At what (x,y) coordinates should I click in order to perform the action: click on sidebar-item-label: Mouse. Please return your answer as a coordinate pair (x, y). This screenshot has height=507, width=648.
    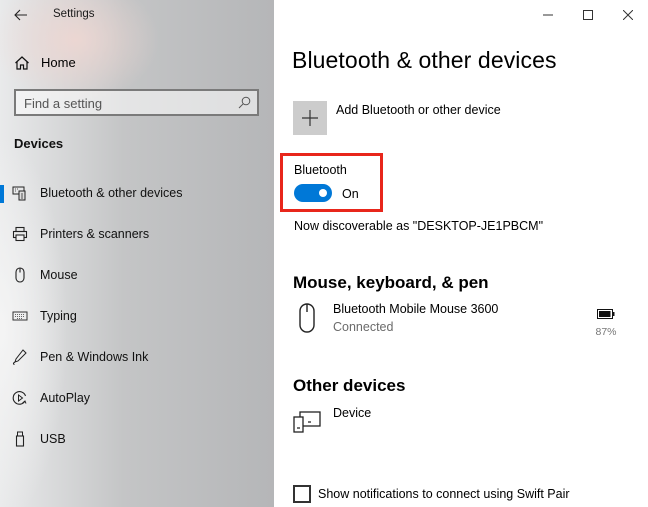
    Looking at the image, I should click on (59, 275).